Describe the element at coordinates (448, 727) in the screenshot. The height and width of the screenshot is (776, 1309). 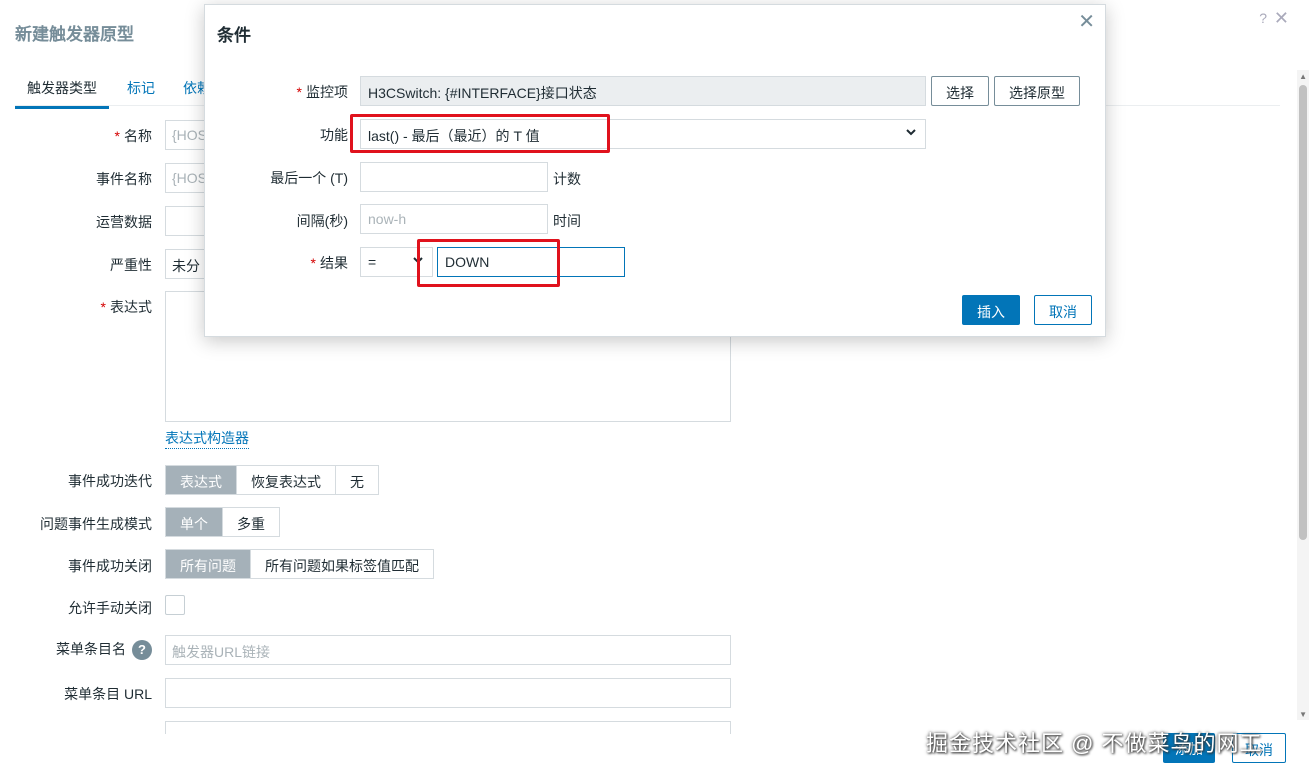
I see `next-field` at that location.